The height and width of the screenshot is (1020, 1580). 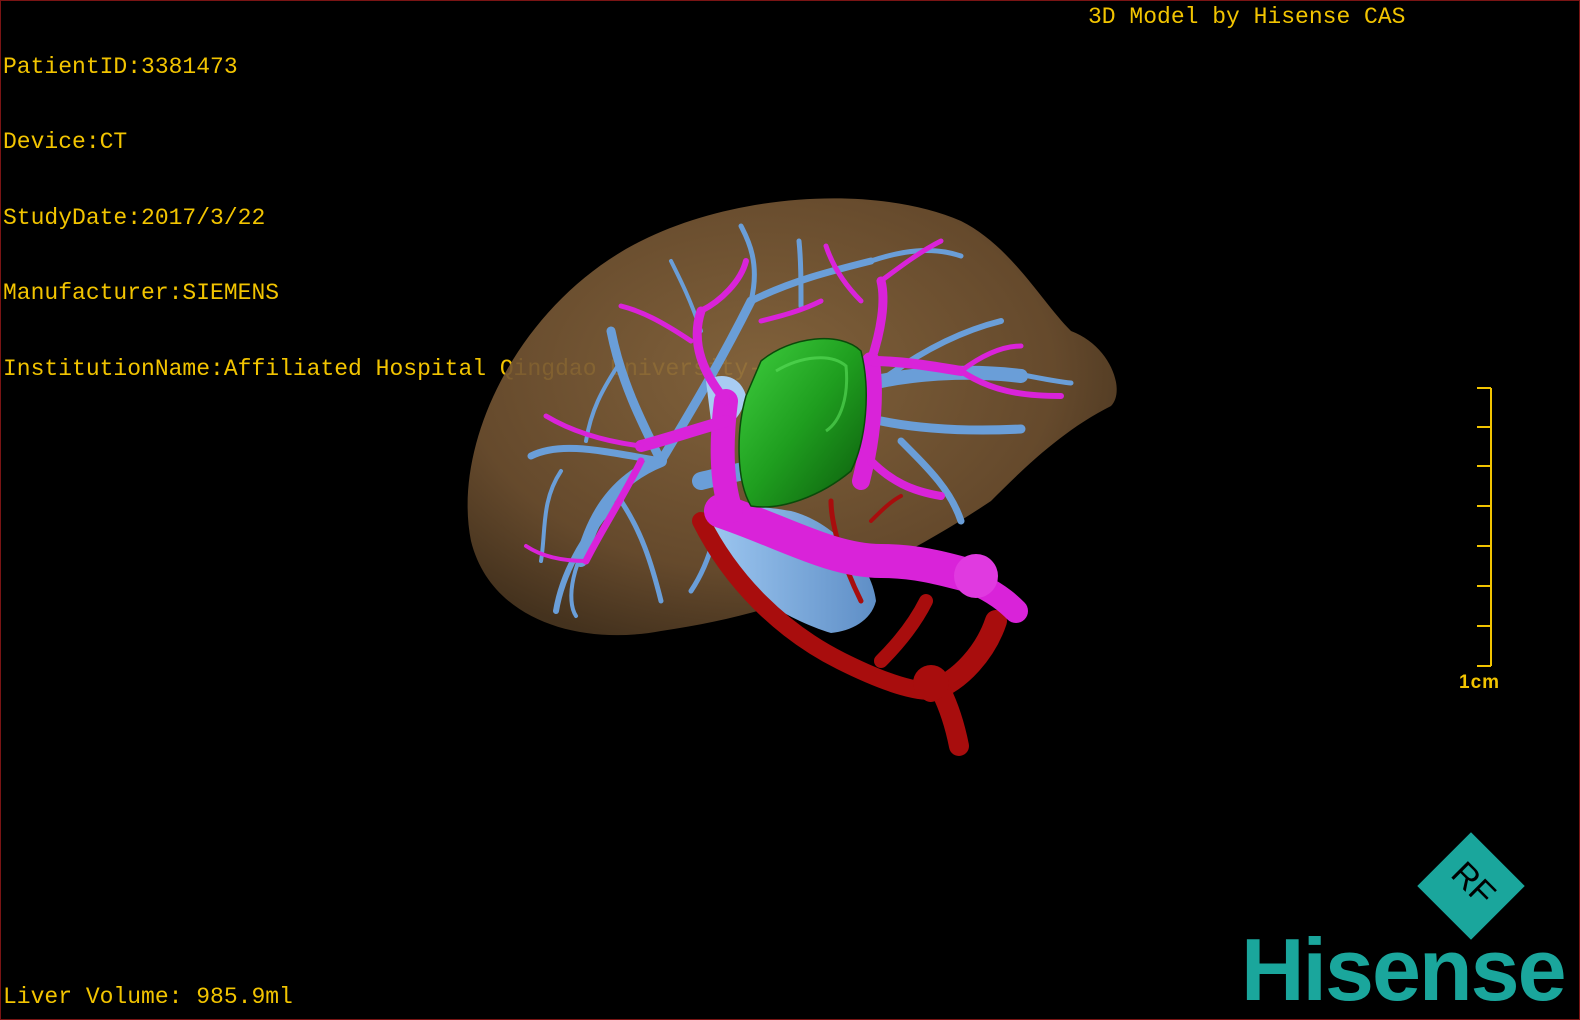 What do you see at coordinates (976, 576) in the screenshot?
I see `portal-vein-bulb` at bounding box center [976, 576].